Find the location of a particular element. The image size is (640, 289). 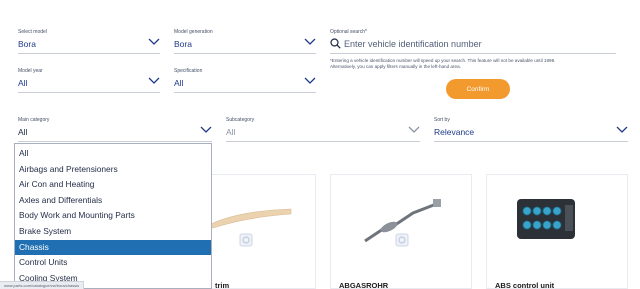

search-label: Optional search* is located at coordinates (348, 32).